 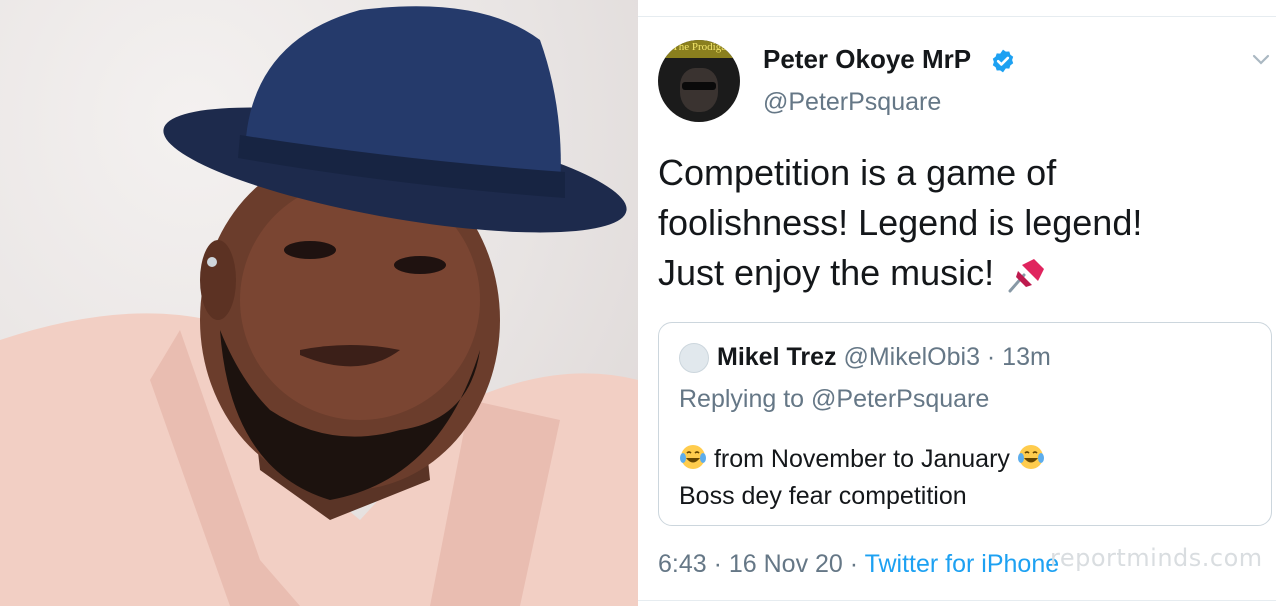 I want to click on tweet-text-line: Just enjoy the music!, so click(x=958, y=273).